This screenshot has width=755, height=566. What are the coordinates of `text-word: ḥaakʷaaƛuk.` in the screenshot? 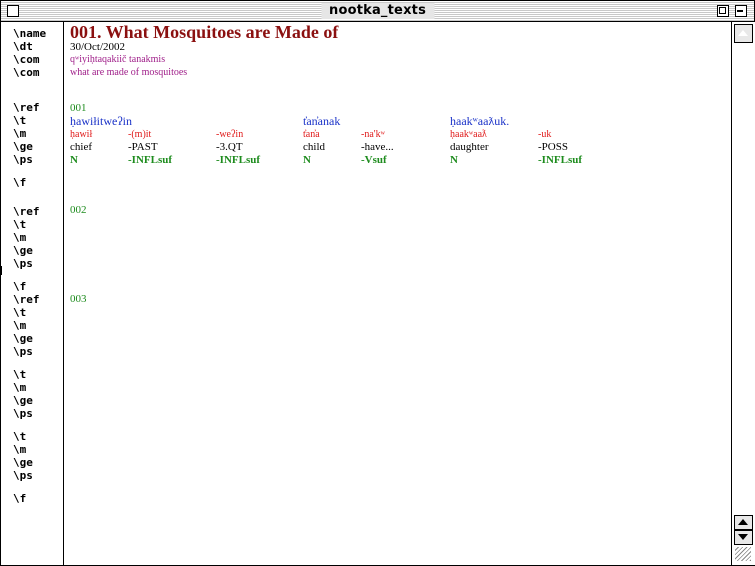 It's located at (480, 121).